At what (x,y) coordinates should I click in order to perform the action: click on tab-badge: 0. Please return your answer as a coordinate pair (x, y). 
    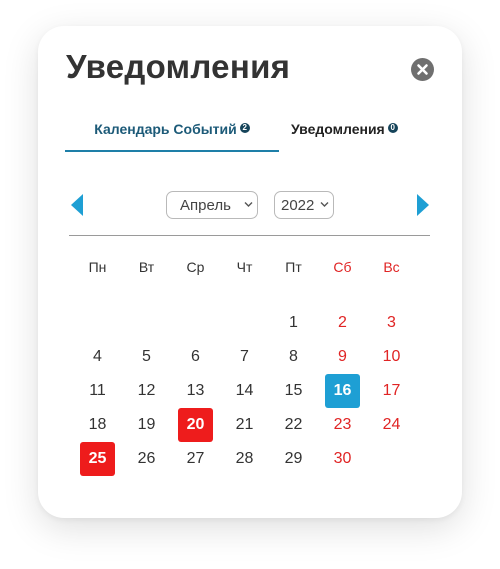
    Looking at the image, I should click on (392, 128).